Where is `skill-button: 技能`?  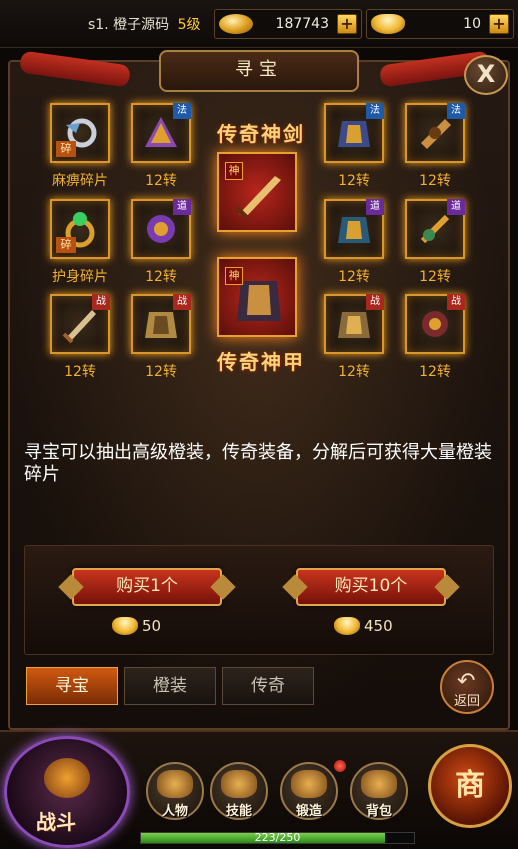
skill-button: 技能 is located at coordinates (239, 791).